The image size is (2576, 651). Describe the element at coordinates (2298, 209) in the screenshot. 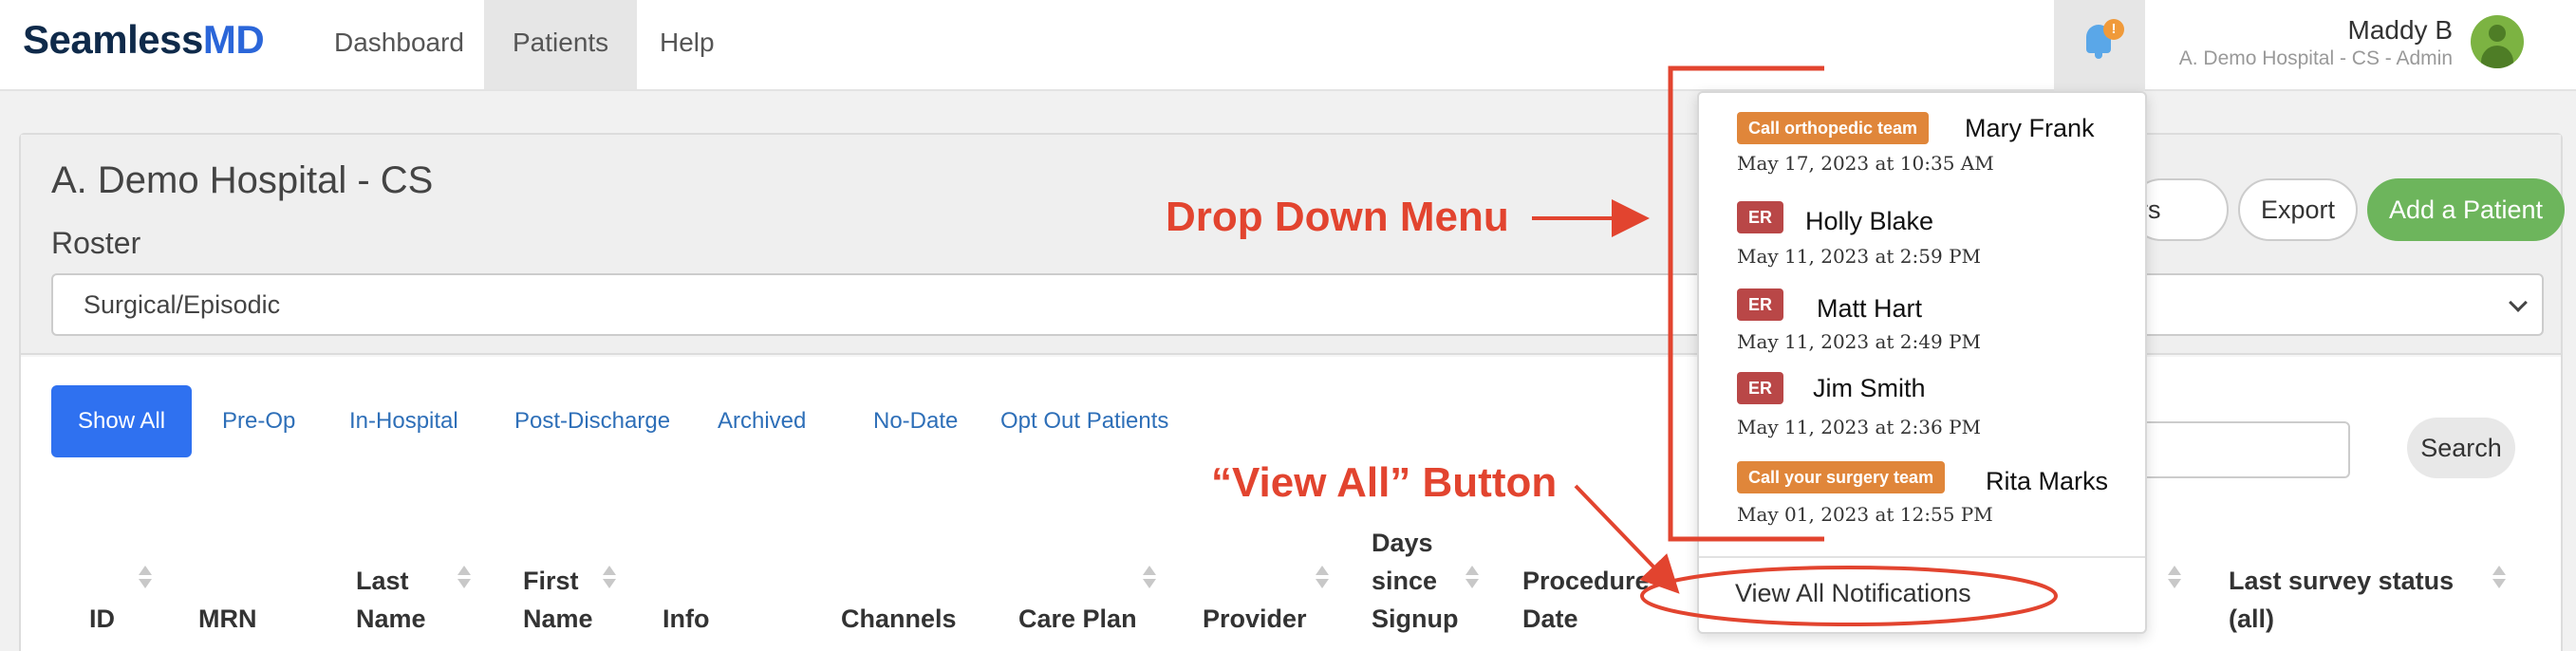

I see `export-button: Export` at that location.